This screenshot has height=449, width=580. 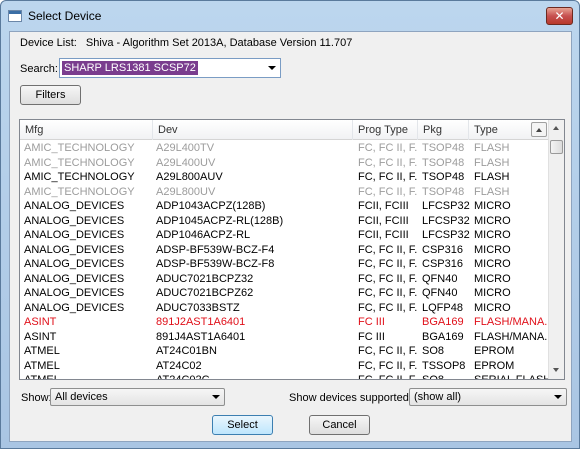 I want to click on close-button: ✕, so click(x=559, y=16).